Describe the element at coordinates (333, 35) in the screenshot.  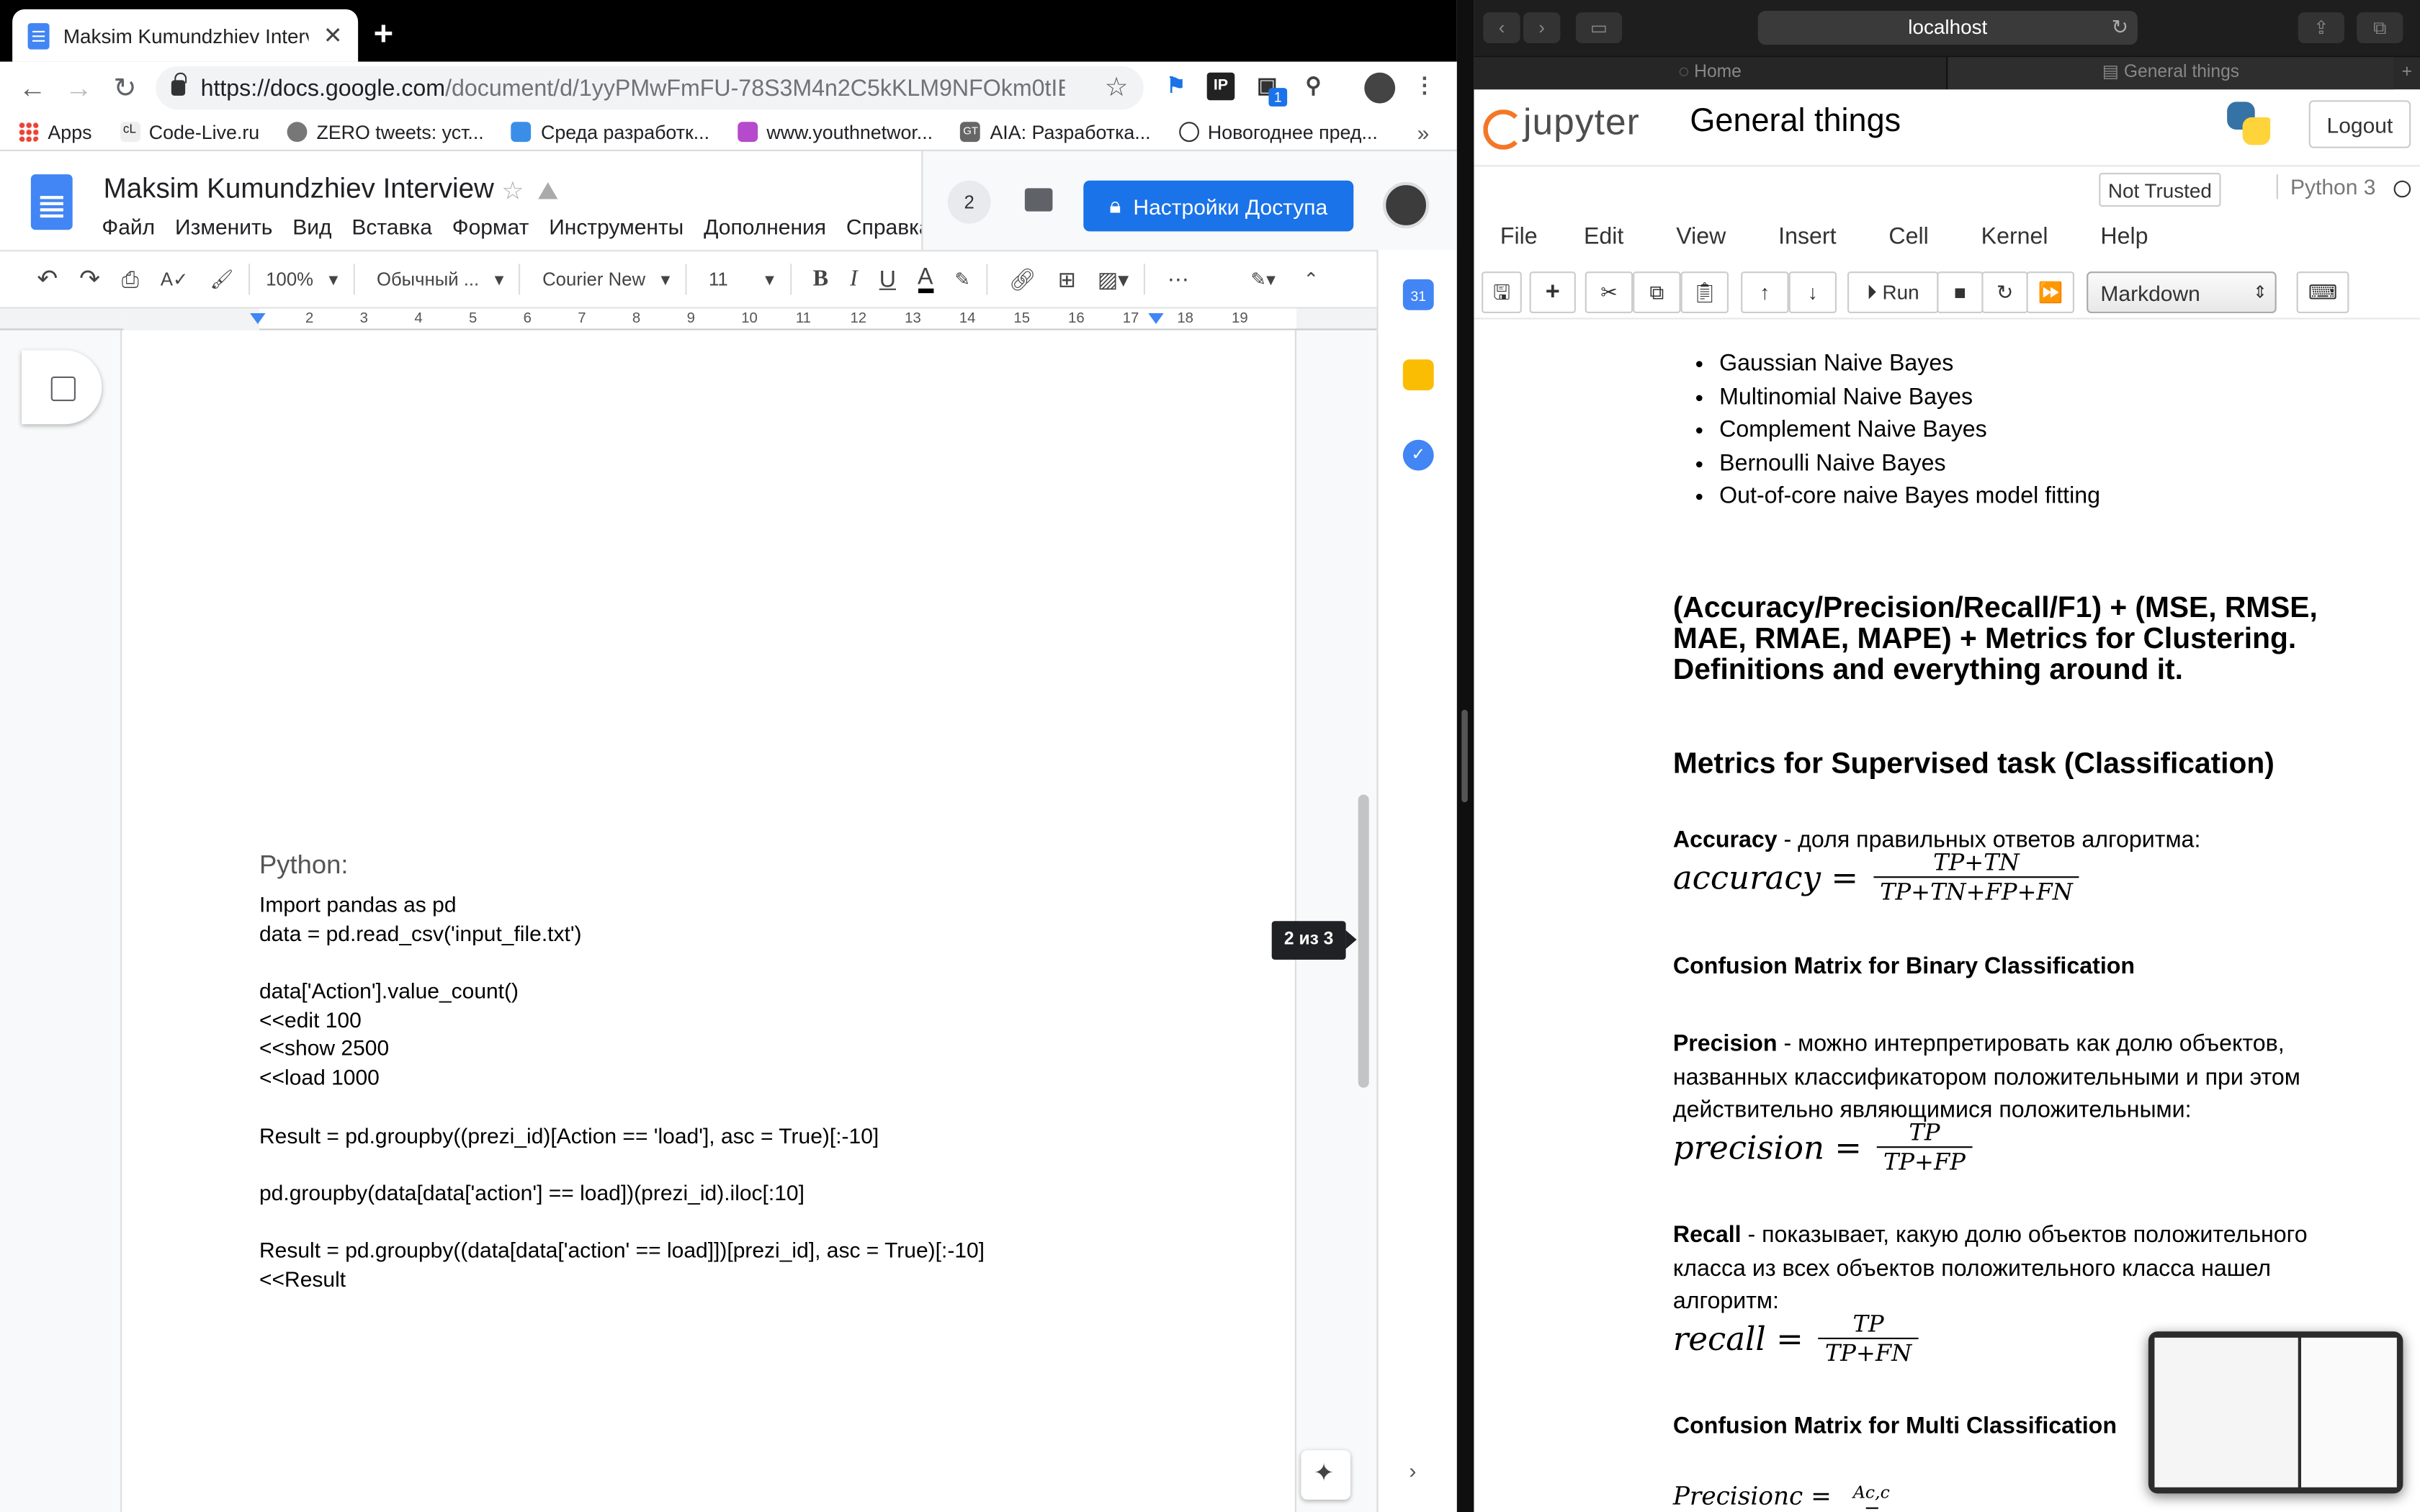
I see `tab-close-icon: ✕` at that location.